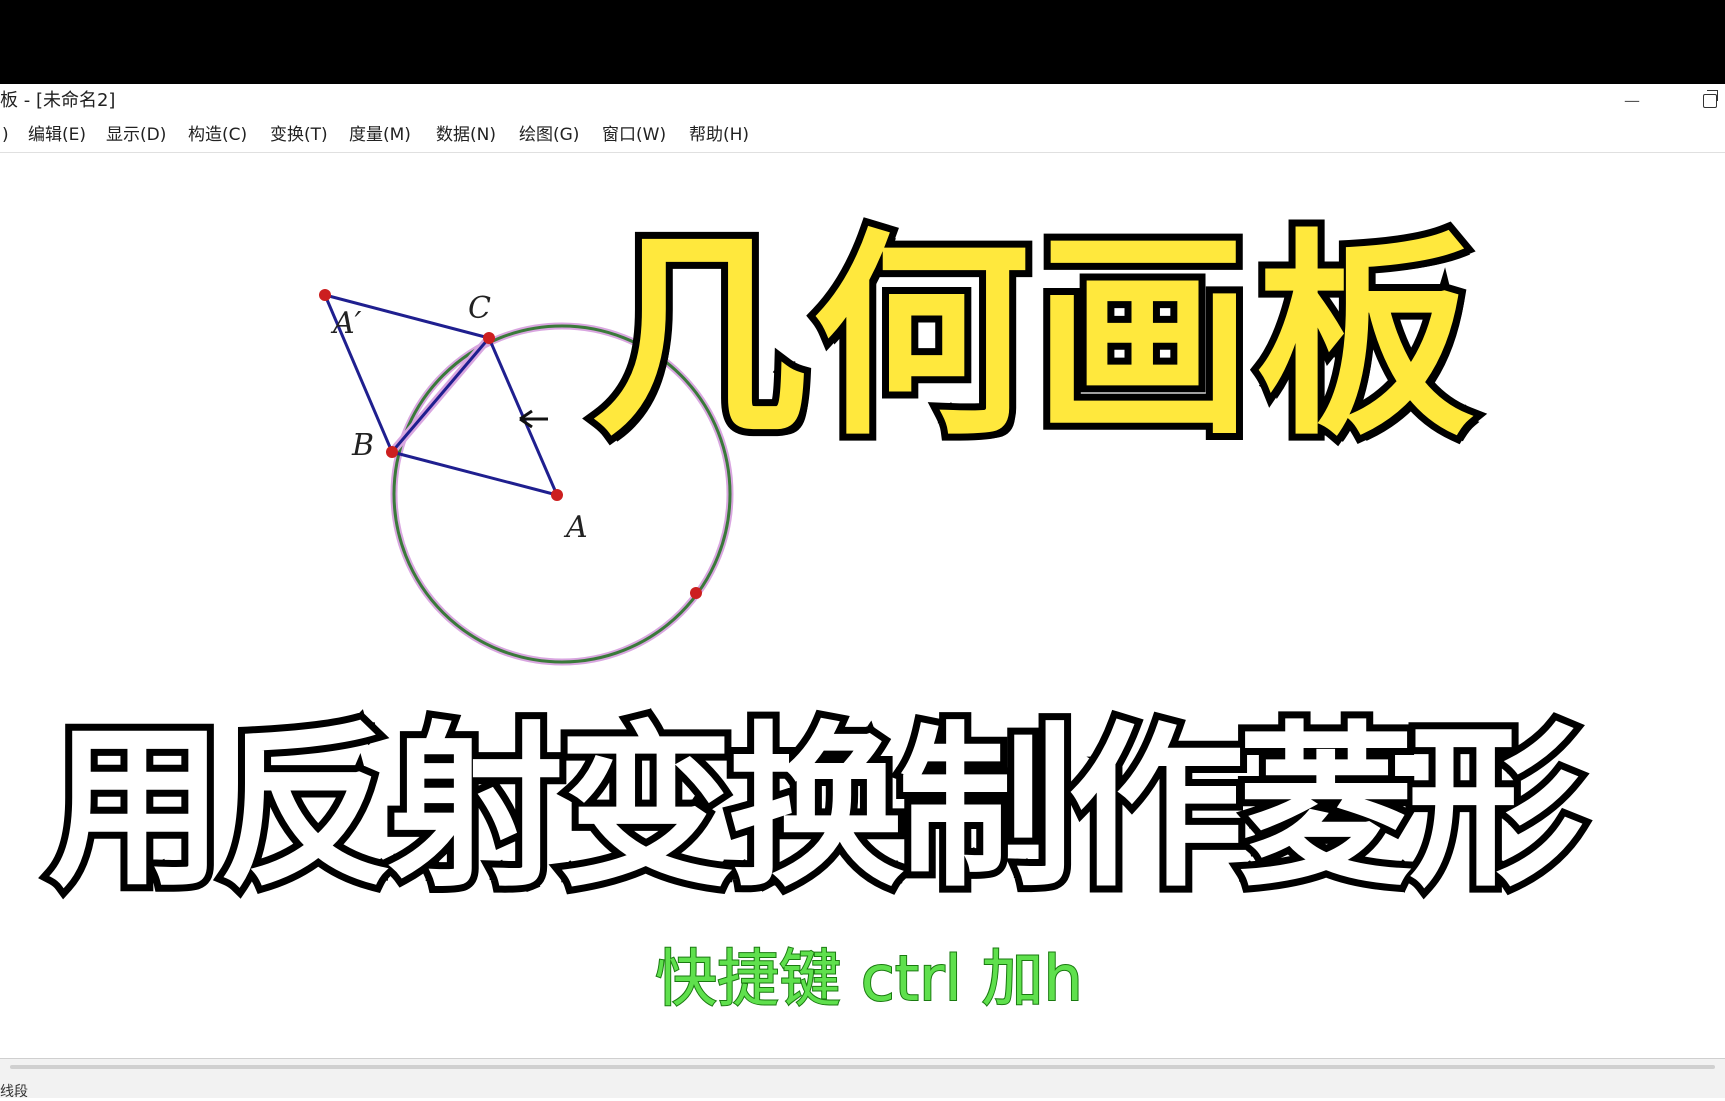 Image resolution: width=1725 pixels, height=1101 pixels. Describe the element at coordinates (380, 135) in the screenshot. I see `menu-measure: 度量(M)` at that location.